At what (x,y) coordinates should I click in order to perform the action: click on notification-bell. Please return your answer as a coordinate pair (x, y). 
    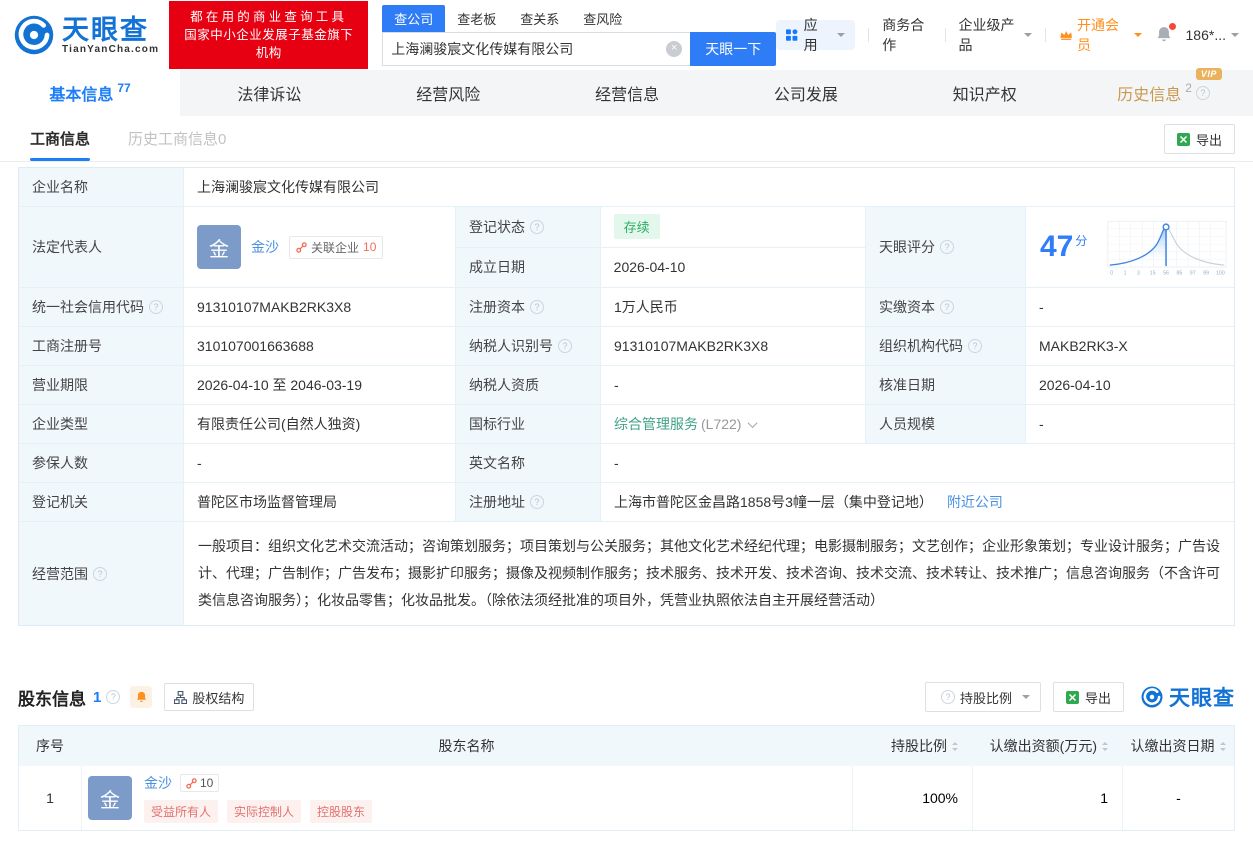
    Looking at the image, I should click on (1165, 33).